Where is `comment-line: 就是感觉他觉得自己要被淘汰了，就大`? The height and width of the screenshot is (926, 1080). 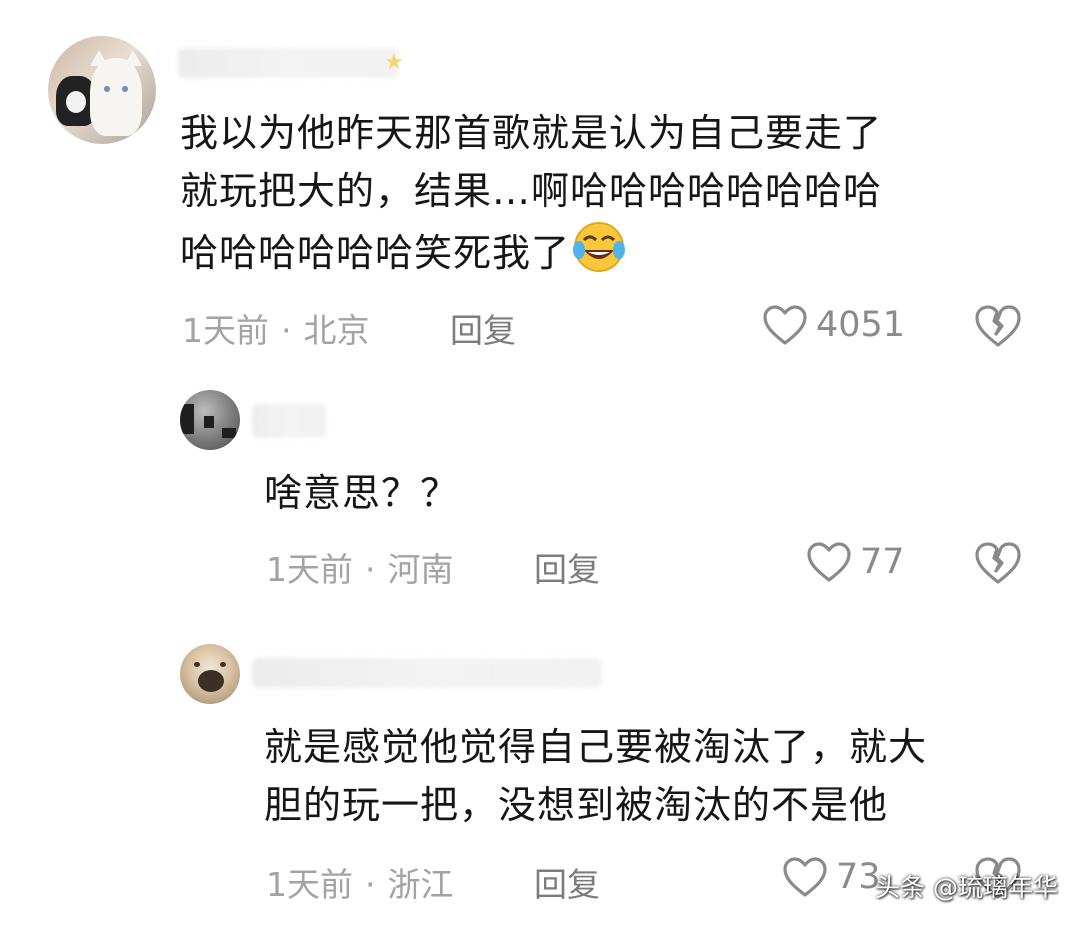
comment-line: 就是感觉他觉得自己要被淘汰了，就大 is located at coordinates (596, 747).